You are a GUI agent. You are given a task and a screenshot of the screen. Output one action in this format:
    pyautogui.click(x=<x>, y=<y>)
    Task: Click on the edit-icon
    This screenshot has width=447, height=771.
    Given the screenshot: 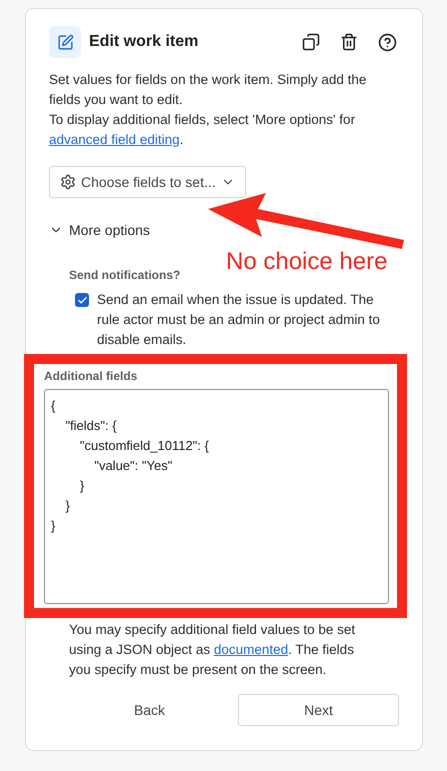 What is the action you would take?
    pyautogui.click(x=65, y=42)
    